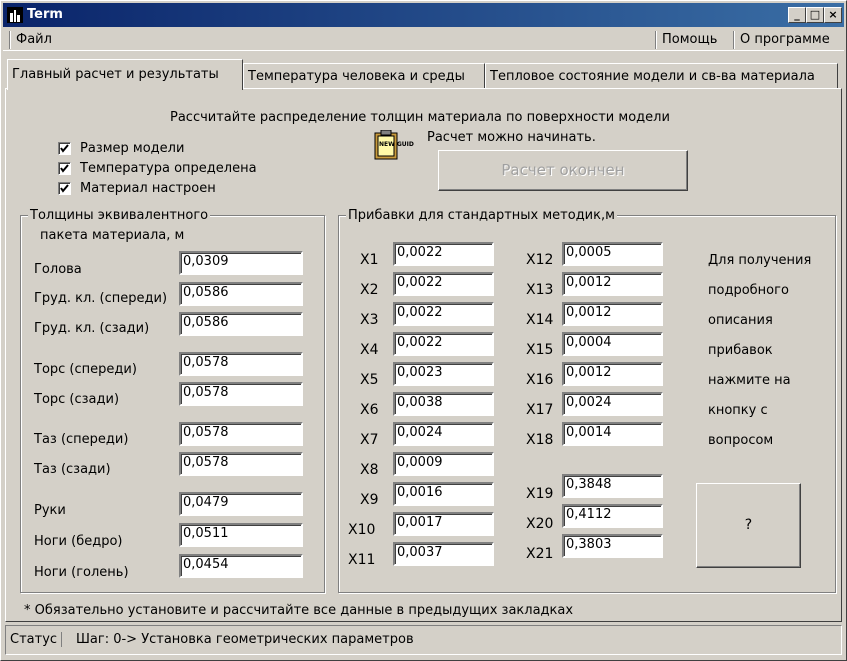 The image size is (847, 661). What do you see at coordinates (85, 369) in the screenshot?
I see `thickness-label-torso-front: Торс (спереди)` at bounding box center [85, 369].